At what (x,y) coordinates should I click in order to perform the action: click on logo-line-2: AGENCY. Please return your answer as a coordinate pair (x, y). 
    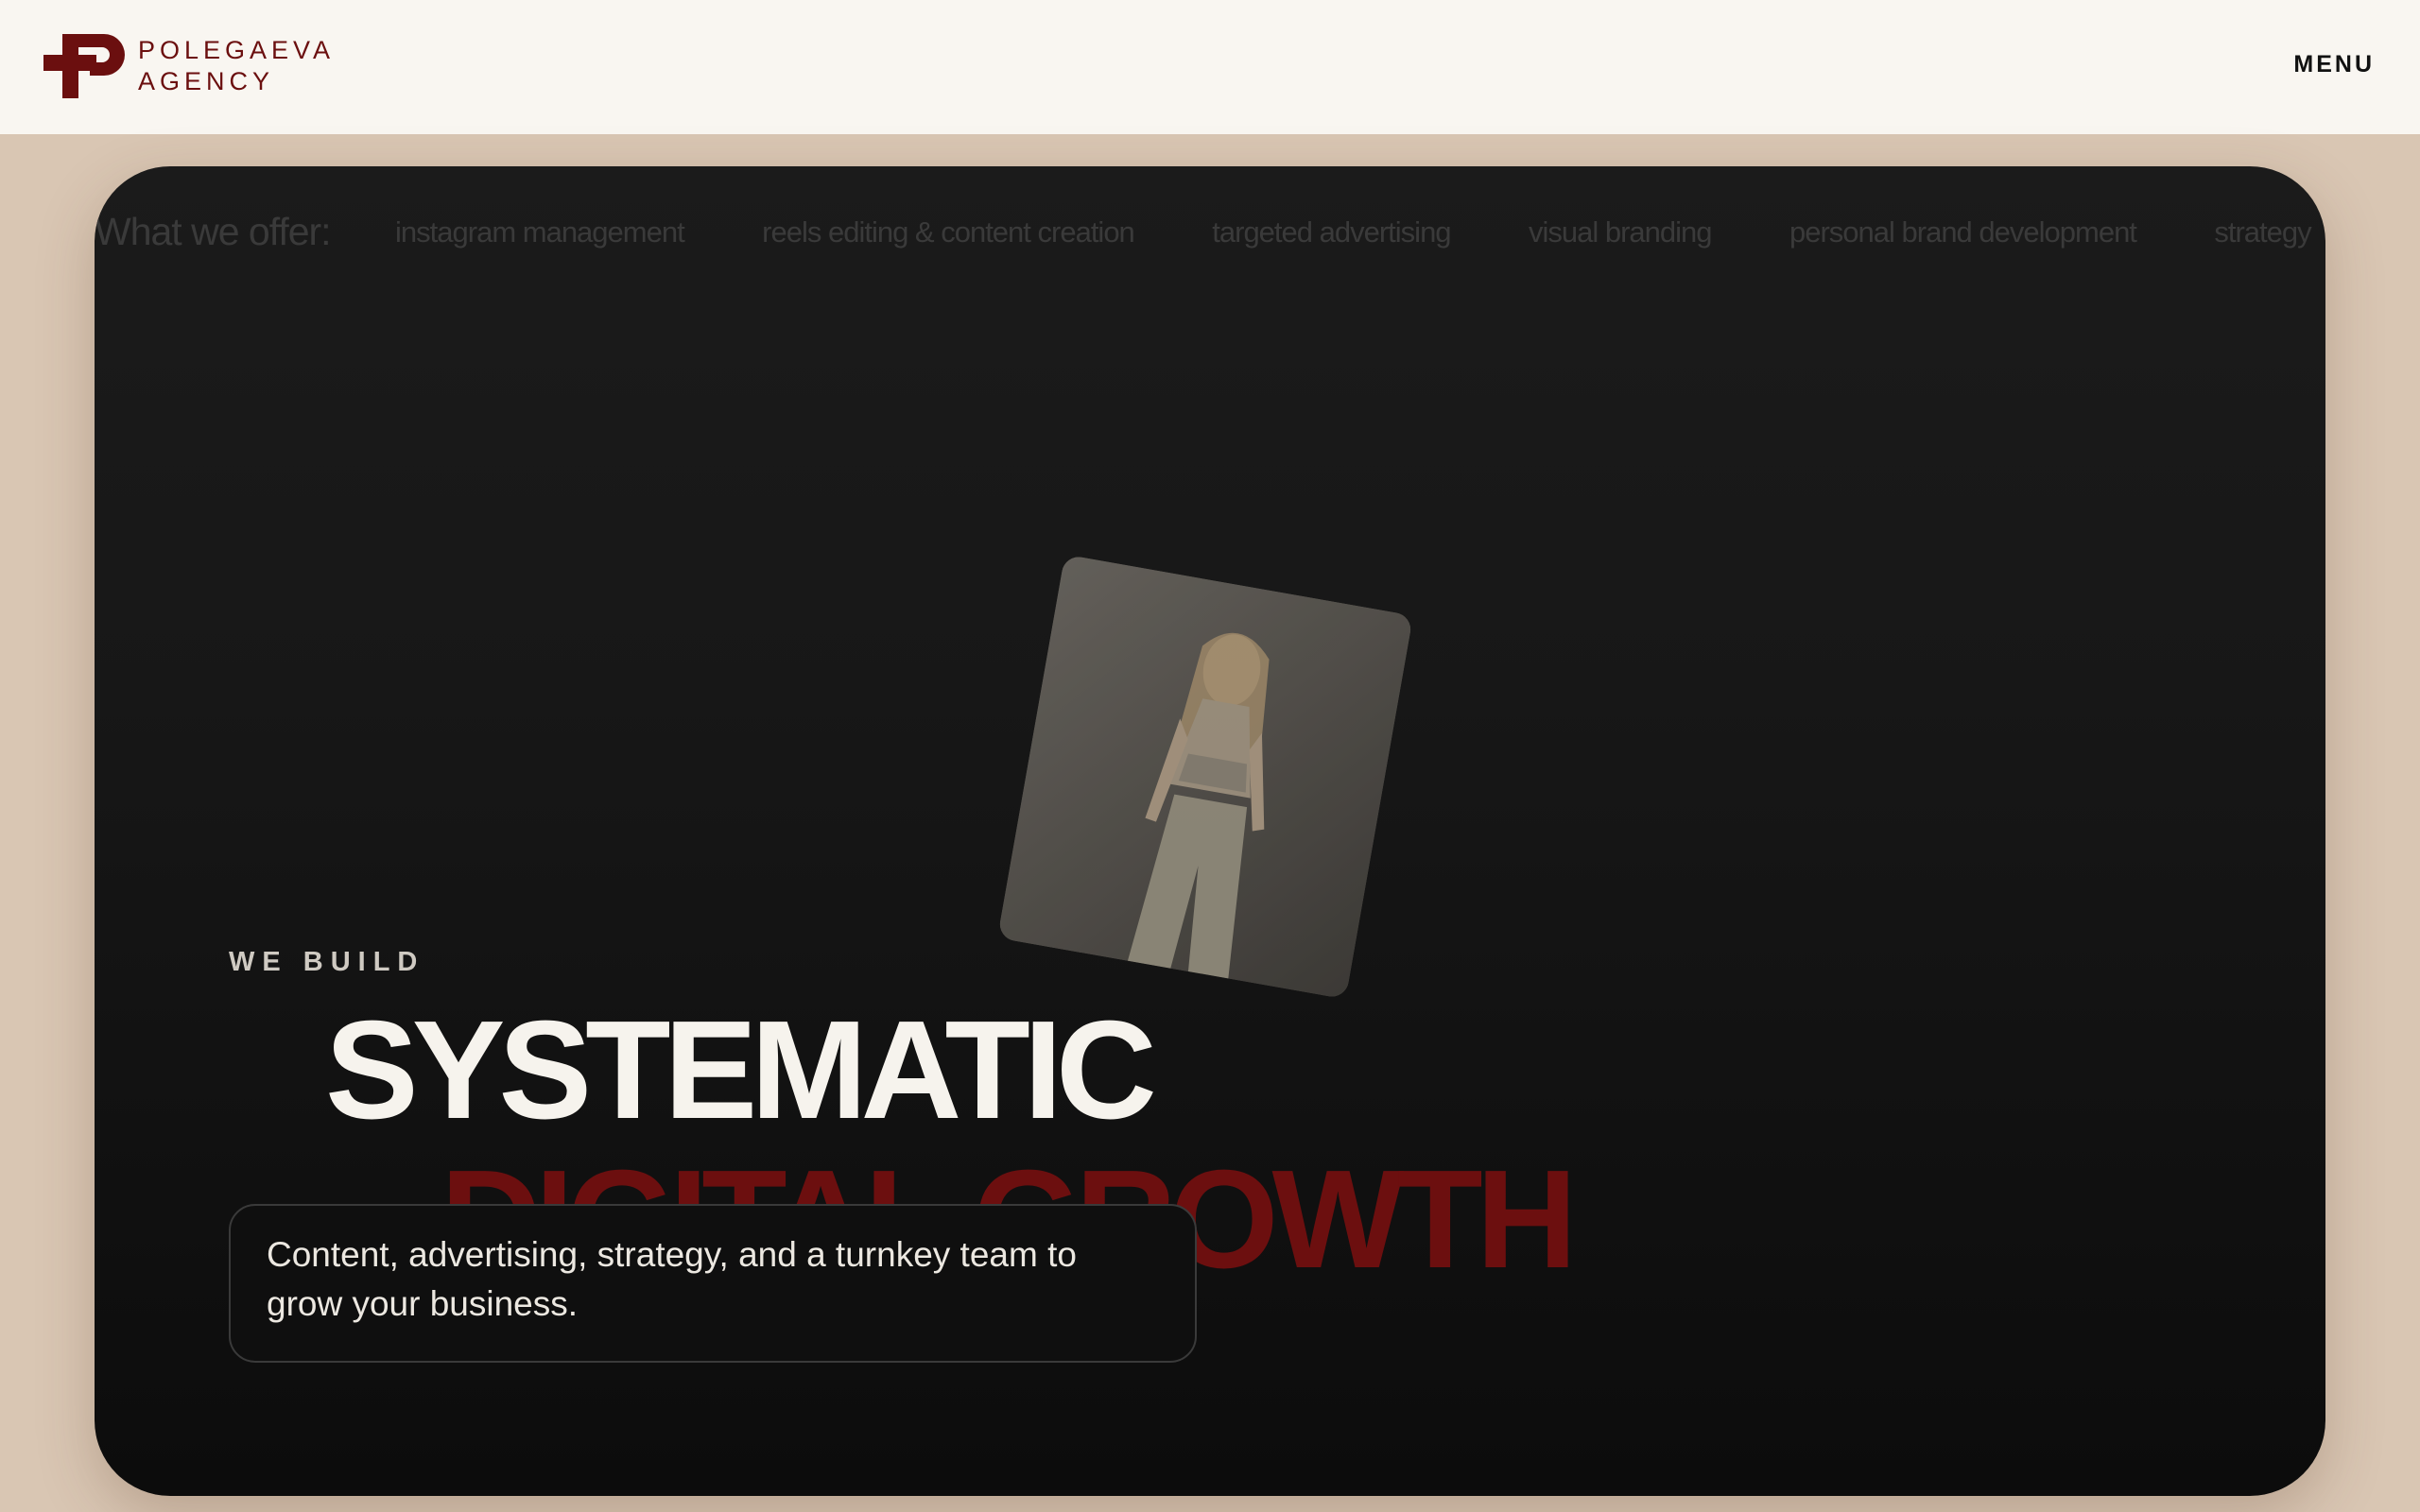
    Looking at the image, I should click on (206, 81).